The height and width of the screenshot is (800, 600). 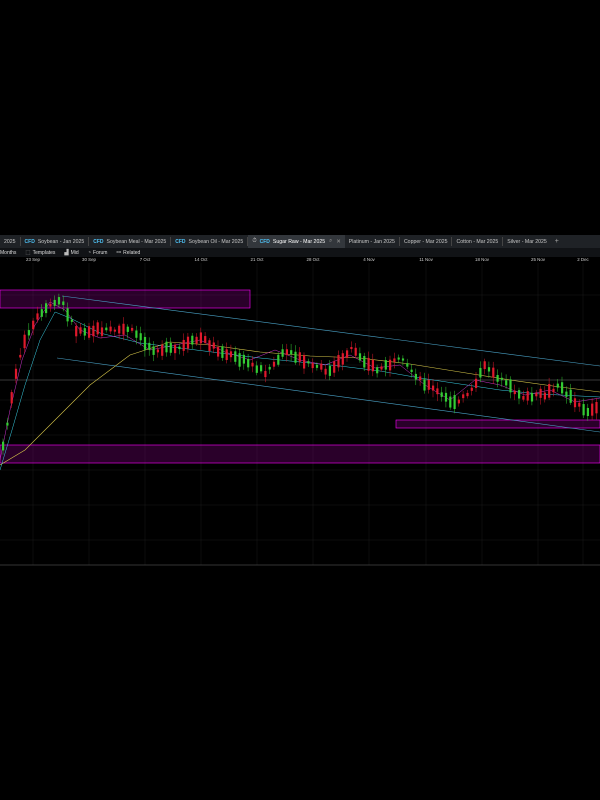 What do you see at coordinates (527, 241) in the screenshot?
I see `tab-silver: Silver - Mar 2025` at bounding box center [527, 241].